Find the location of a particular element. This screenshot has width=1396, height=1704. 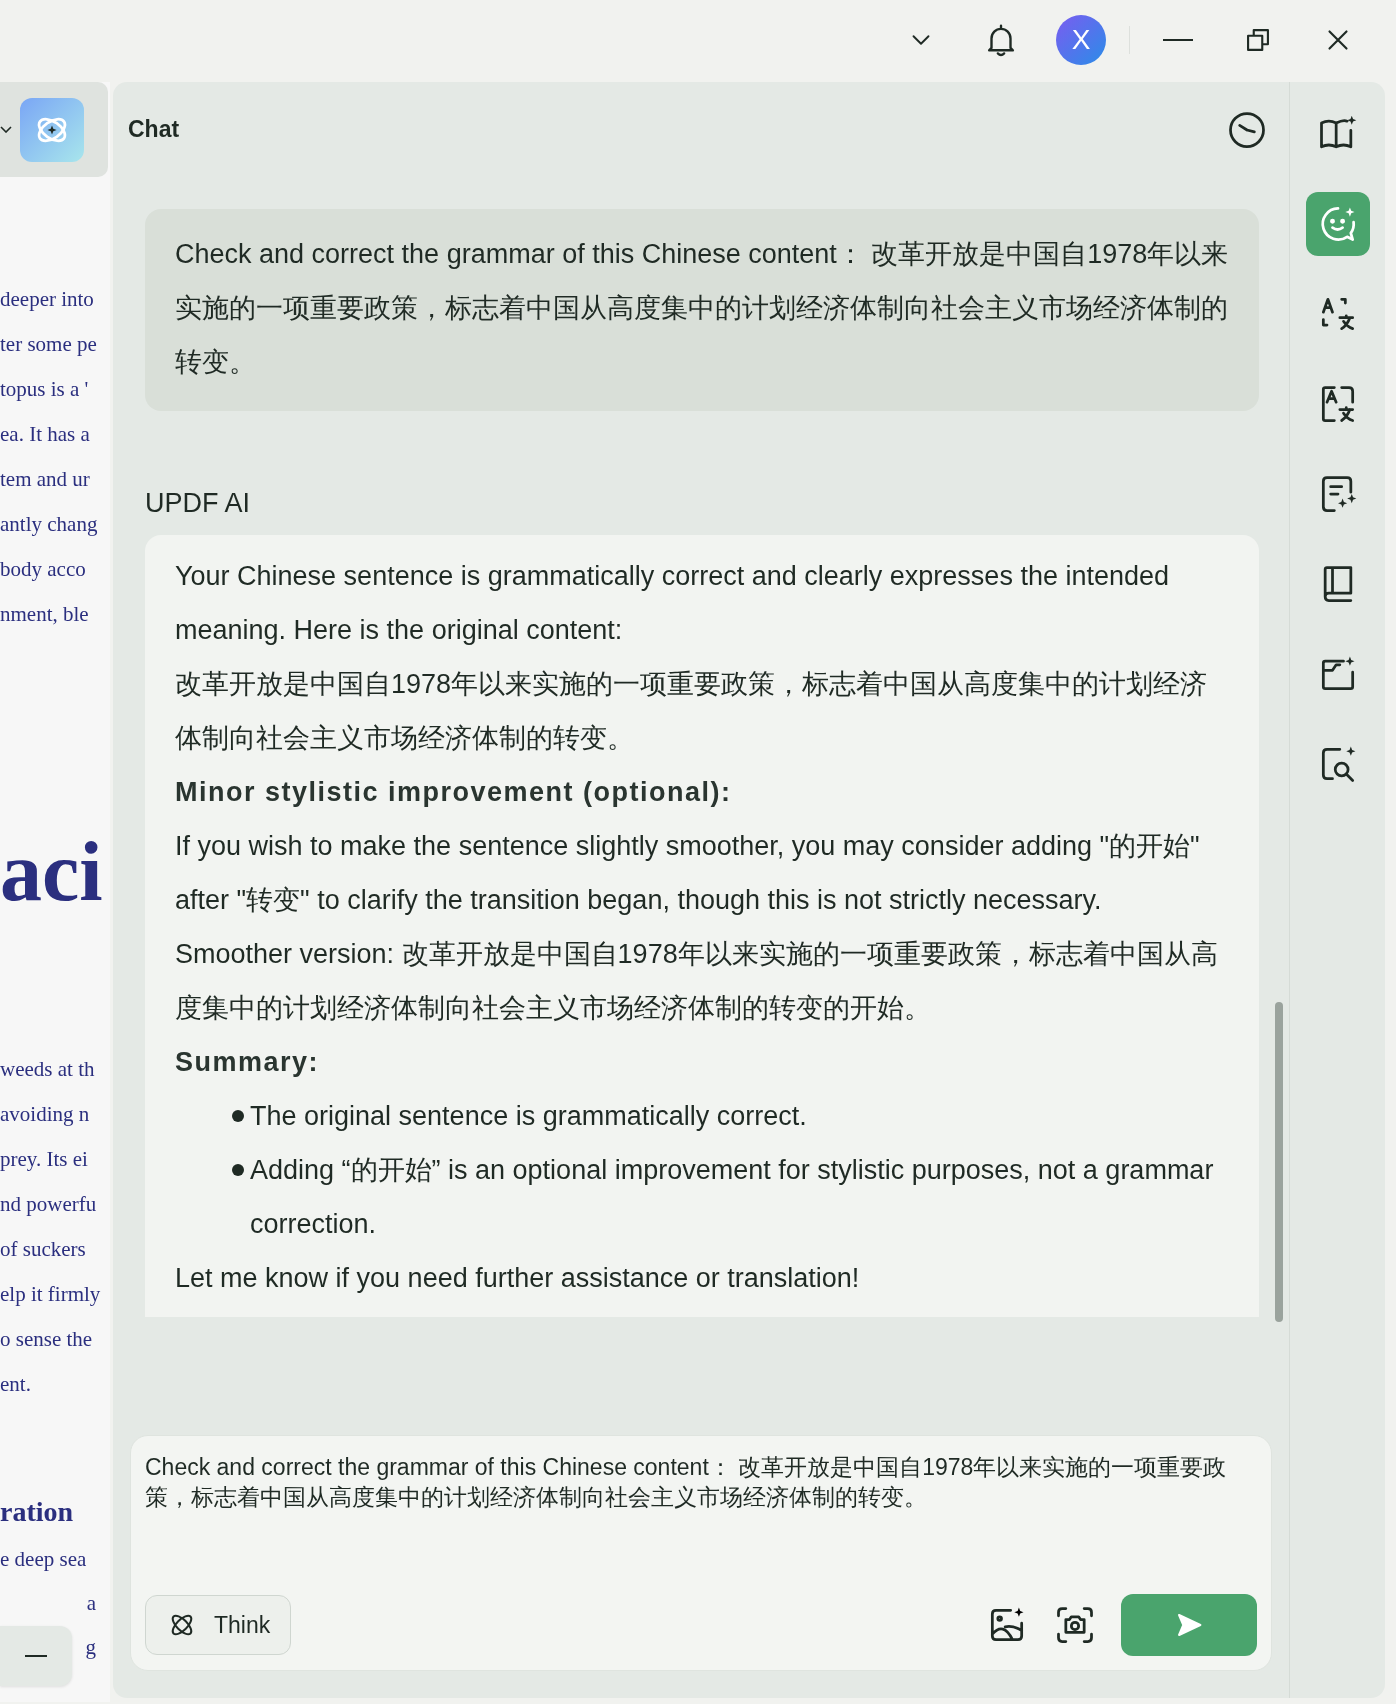

avatar-button: X is located at coordinates (1081, 40).